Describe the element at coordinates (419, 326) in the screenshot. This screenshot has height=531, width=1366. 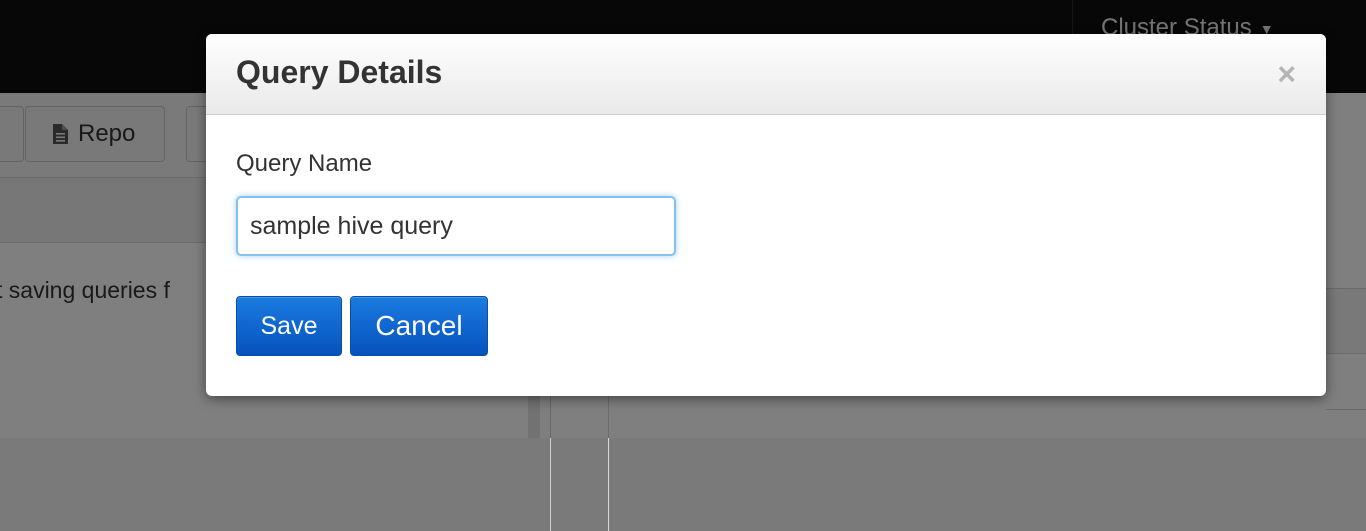
I see `cancel-button: Cancel` at that location.